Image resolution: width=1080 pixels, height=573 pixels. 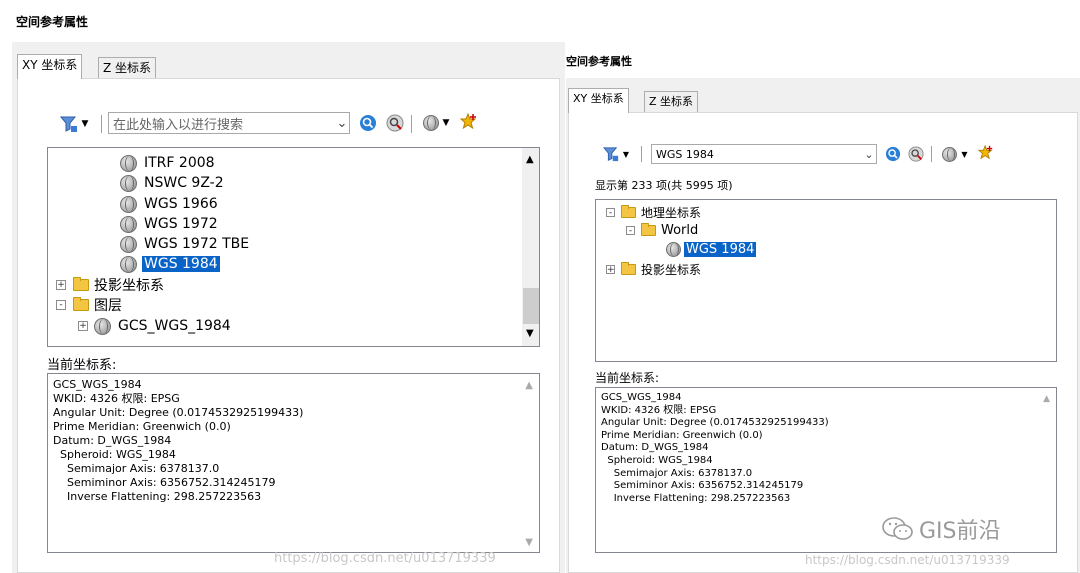 I want to click on tree-item: - 地理坐标系, so click(x=653, y=212).